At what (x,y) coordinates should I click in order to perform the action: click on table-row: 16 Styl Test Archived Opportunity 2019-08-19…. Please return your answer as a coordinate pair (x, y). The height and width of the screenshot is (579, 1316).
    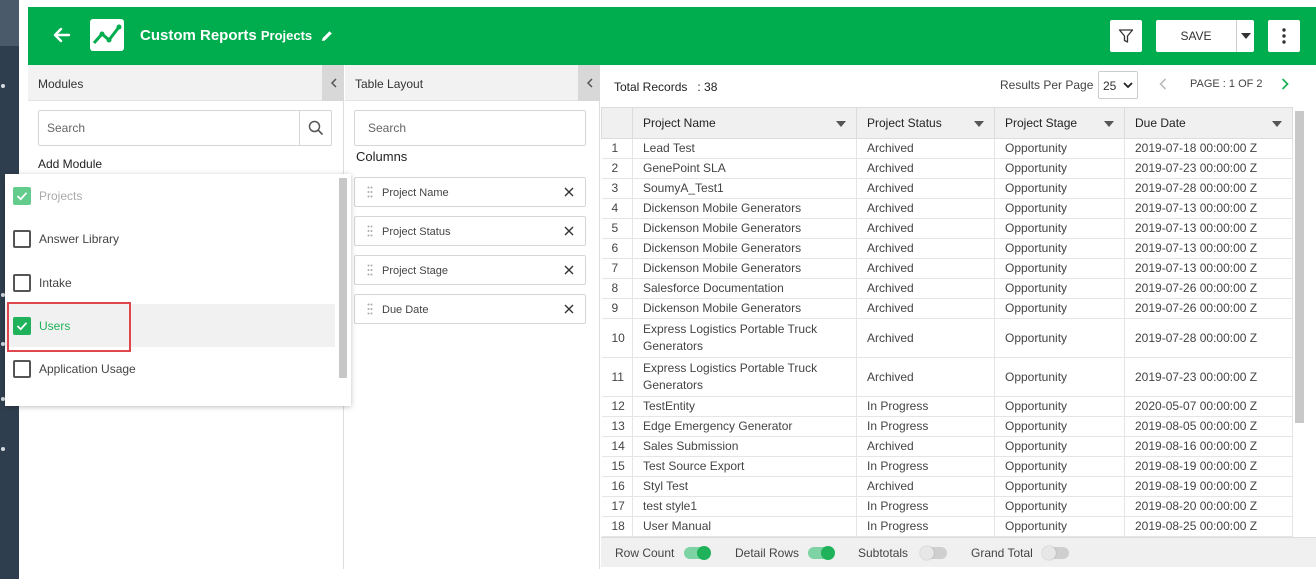
    Looking at the image, I should click on (947, 486).